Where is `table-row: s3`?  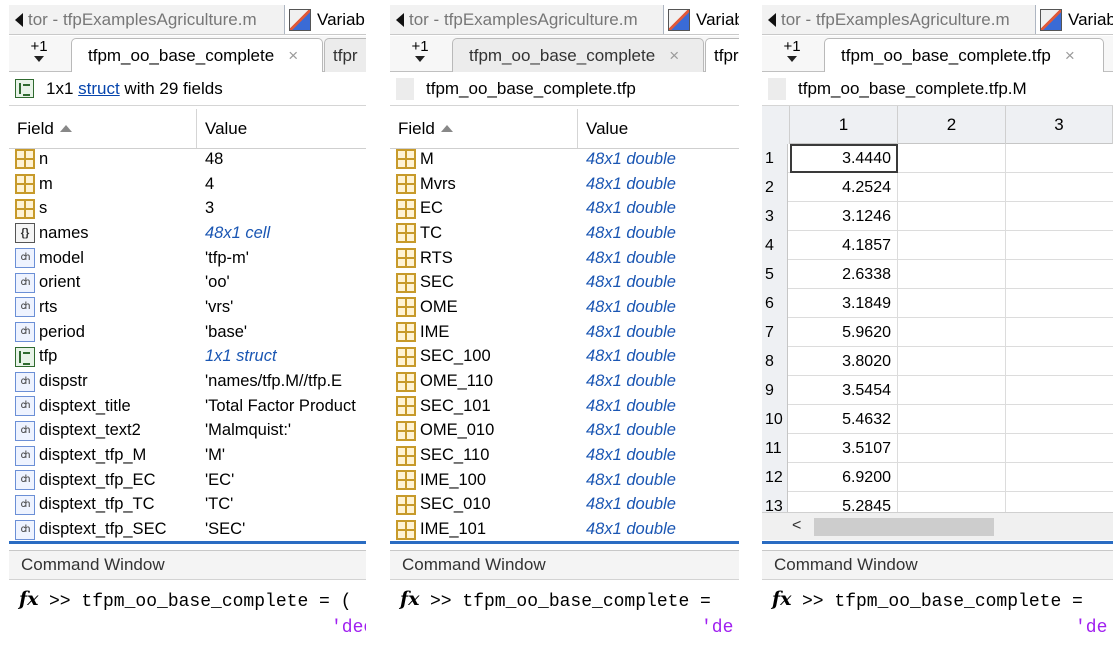
table-row: s3 is located at coordinates (187, 208).